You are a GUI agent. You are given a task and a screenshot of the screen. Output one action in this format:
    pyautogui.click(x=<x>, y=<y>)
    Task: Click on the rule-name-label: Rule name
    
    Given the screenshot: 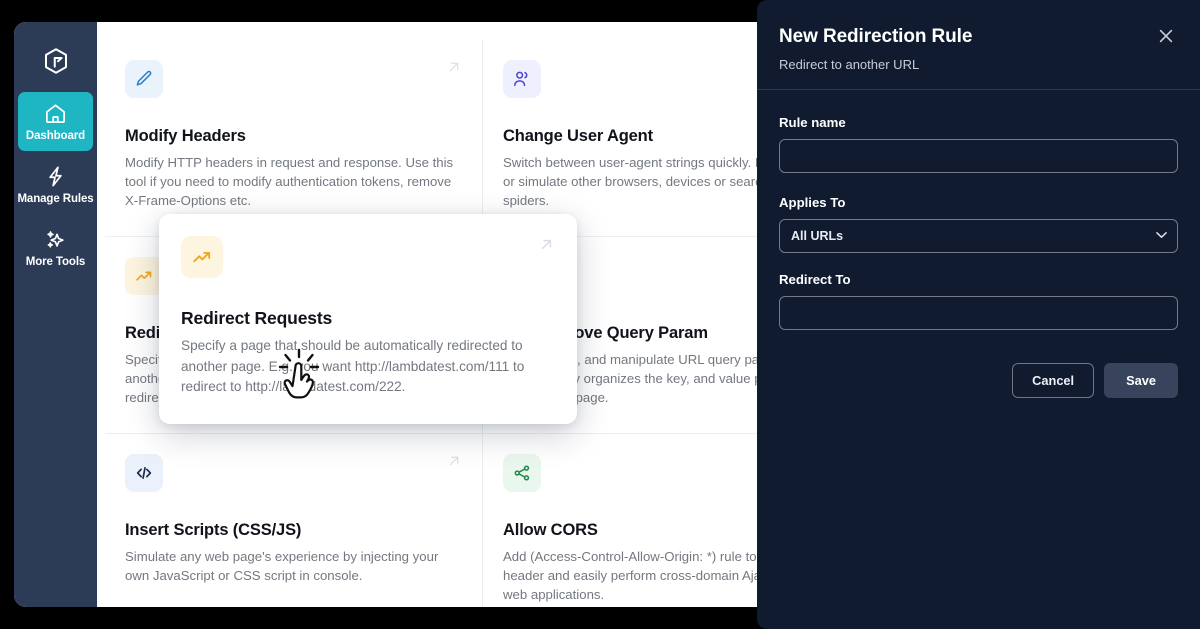 What is the action you would take?
    pyautogui.click(x=812, y=122)
    